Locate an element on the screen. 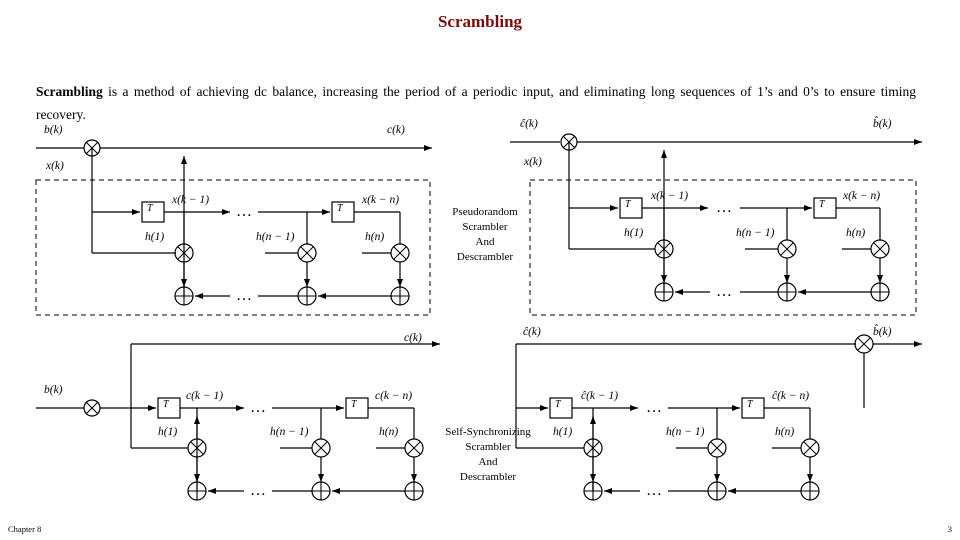  tr-state-label: x(k) is located at coordinates (533, 162).